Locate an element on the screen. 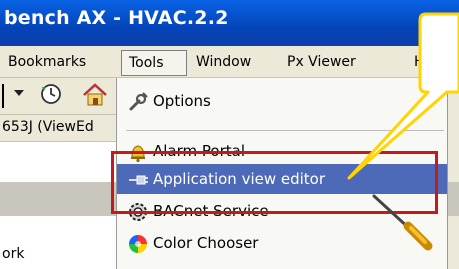 Image resolution: width=459 pixels, height=269 pixels. menu-item-label: Options is located at coordinates (182, 101).